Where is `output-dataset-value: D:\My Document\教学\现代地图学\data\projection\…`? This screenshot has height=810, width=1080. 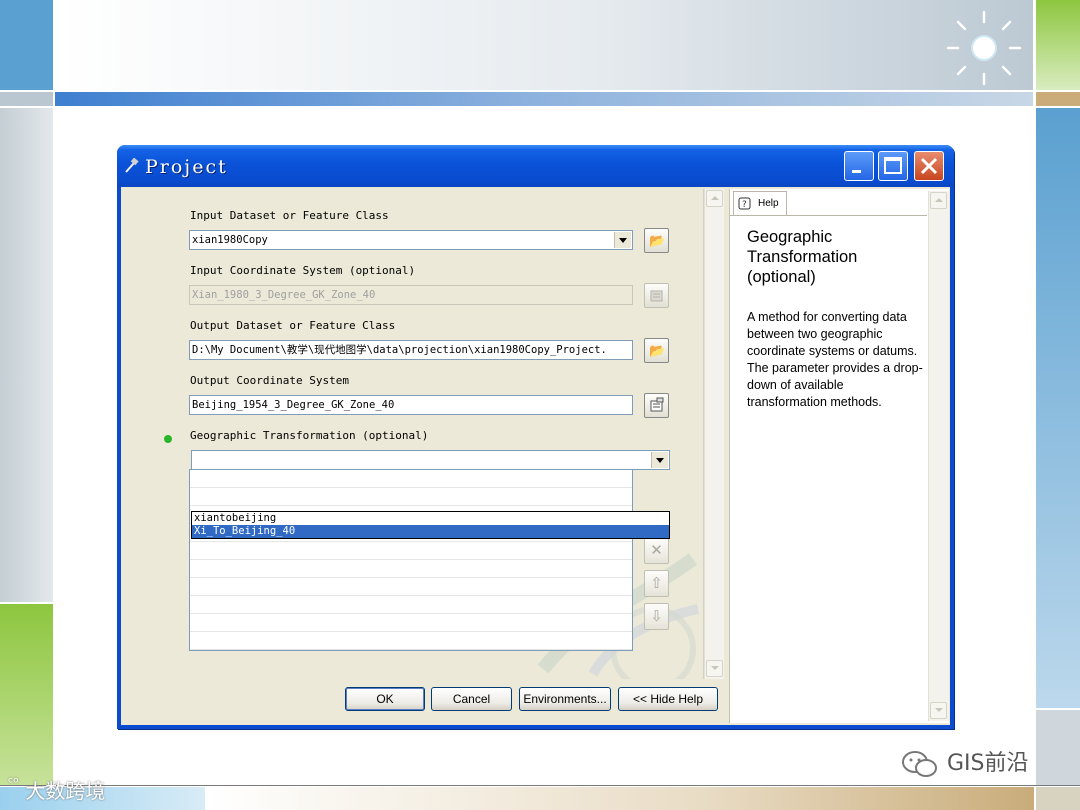 output-dataset-value: D:\My Document\教学\现代地图学\data\projection\… is located at coordinates (399, 350).